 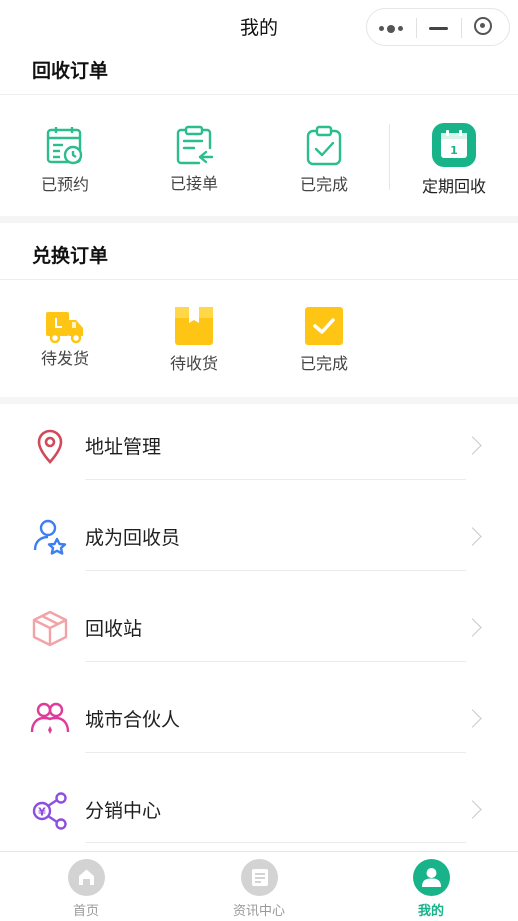 I want to click on recycle-order-periodic: 1 定期回收, so click(x=454, y=159).